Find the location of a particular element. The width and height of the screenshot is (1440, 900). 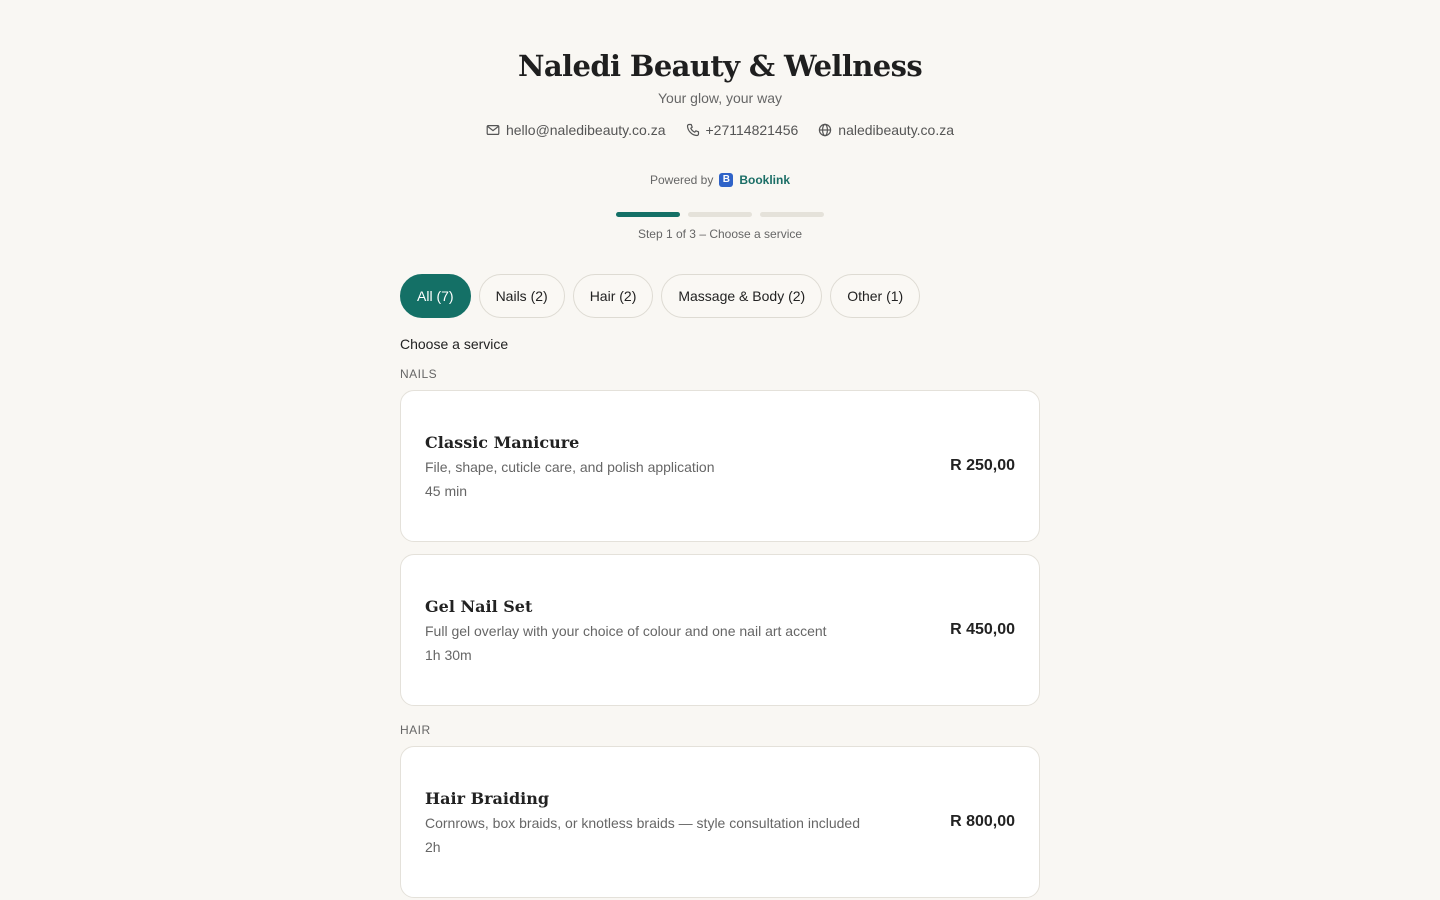

phone-icon is located at coordinates (692, 130).